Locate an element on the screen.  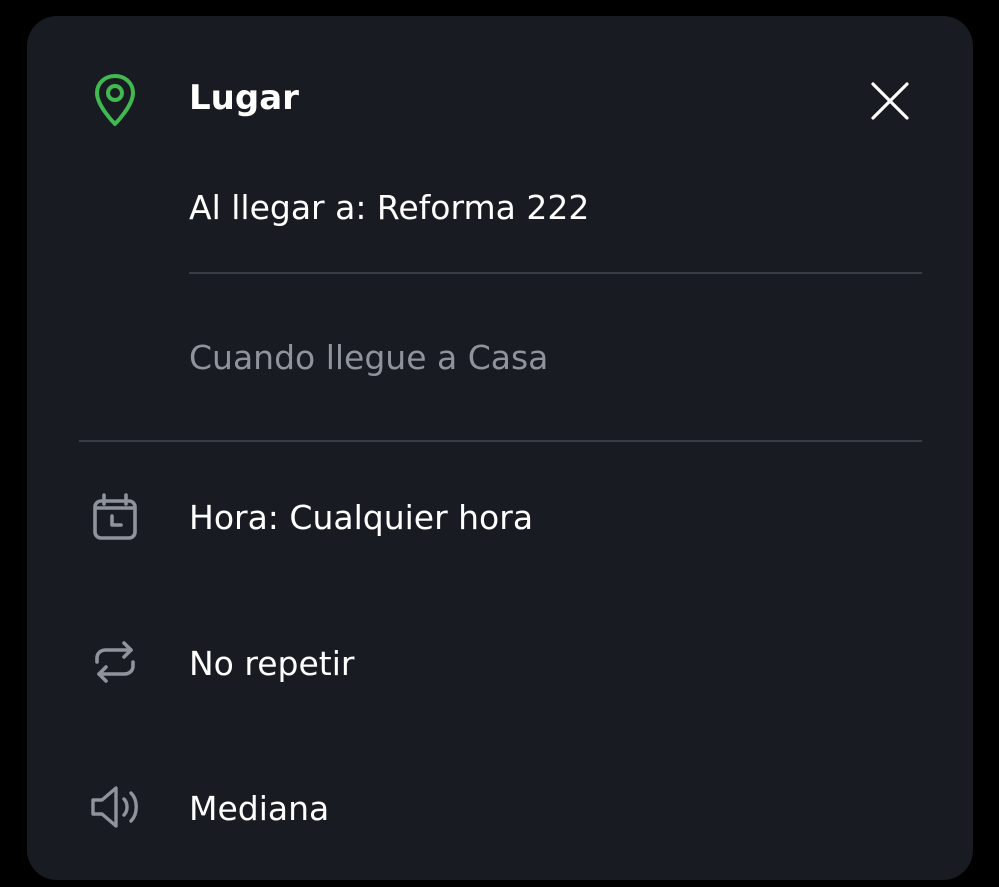
calendar-clock-icon is located at coordinates (115, 516).